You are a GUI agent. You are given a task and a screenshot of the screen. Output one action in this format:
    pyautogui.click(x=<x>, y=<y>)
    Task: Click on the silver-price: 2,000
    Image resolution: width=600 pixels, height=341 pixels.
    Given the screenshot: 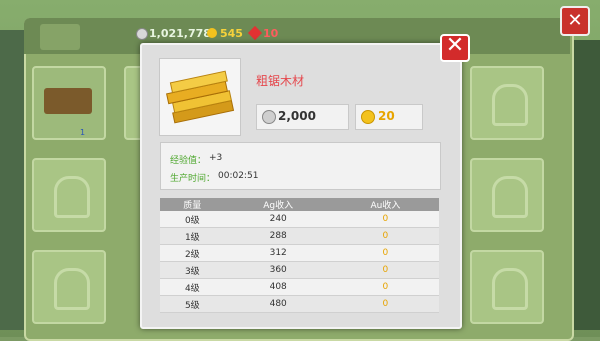 What is the action you would take?
    pyautogui.click(x=297, y=116)
    